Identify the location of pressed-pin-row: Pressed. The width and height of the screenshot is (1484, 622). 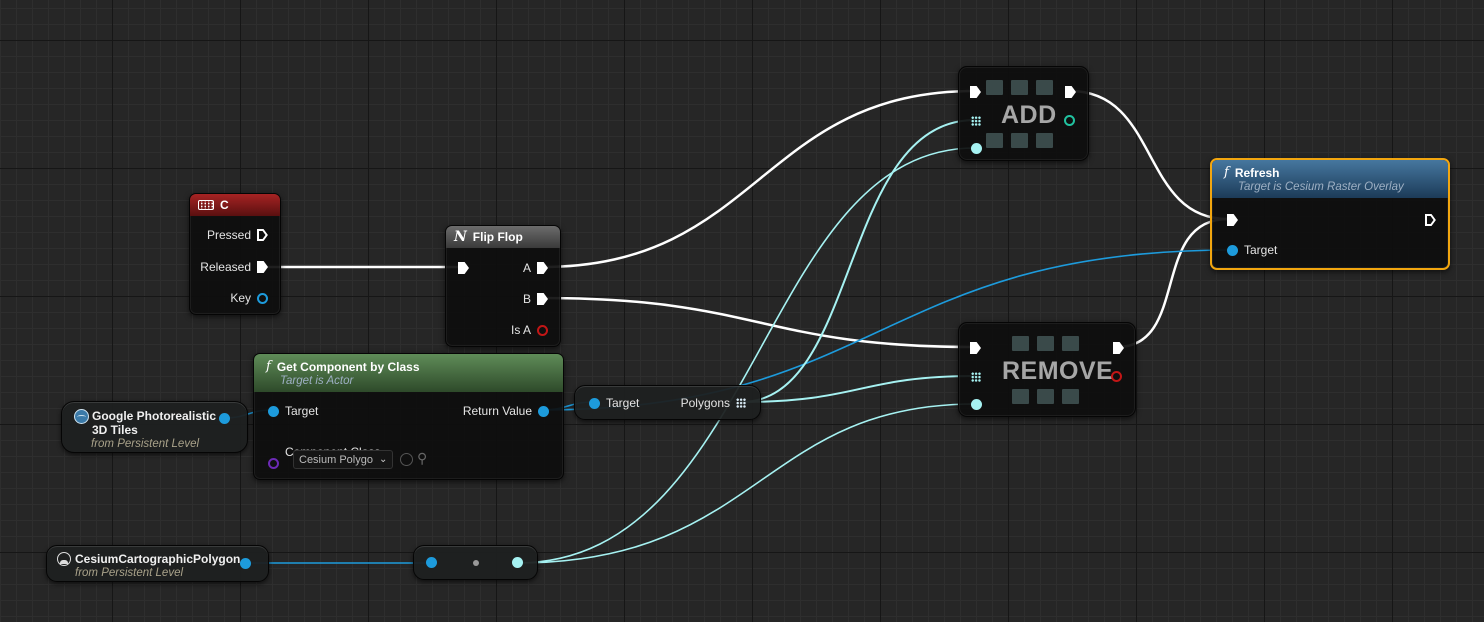
(237, 235).